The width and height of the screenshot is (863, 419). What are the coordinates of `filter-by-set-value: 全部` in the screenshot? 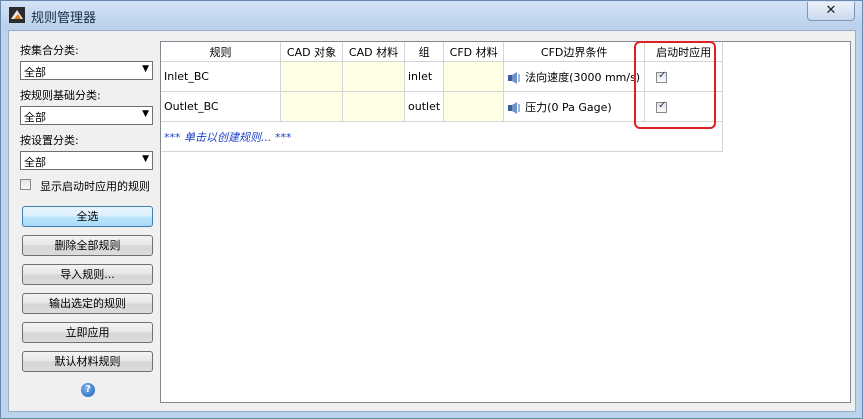 It's located at (35, 72).